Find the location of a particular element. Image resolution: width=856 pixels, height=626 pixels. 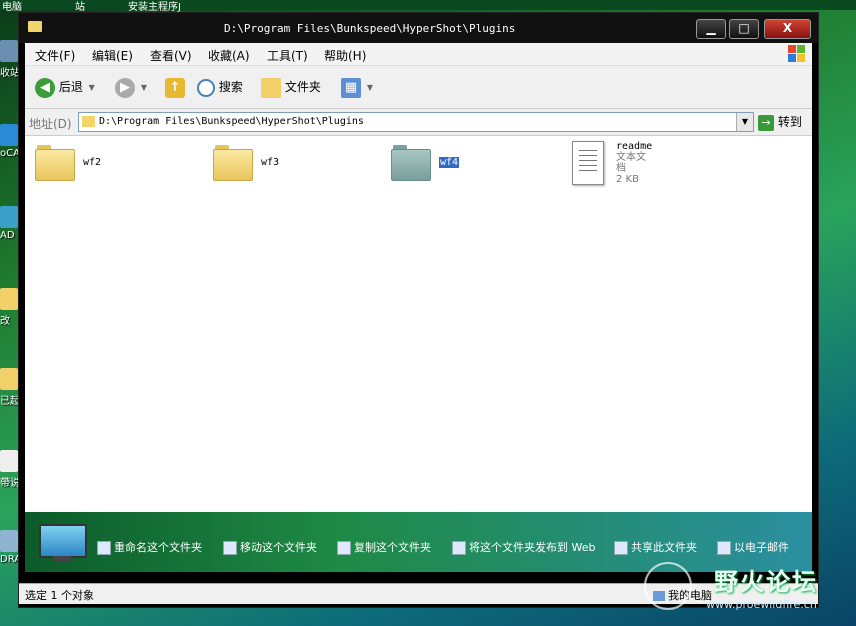

views-button: ▦ ▼ is located at coordinates (357, 87).